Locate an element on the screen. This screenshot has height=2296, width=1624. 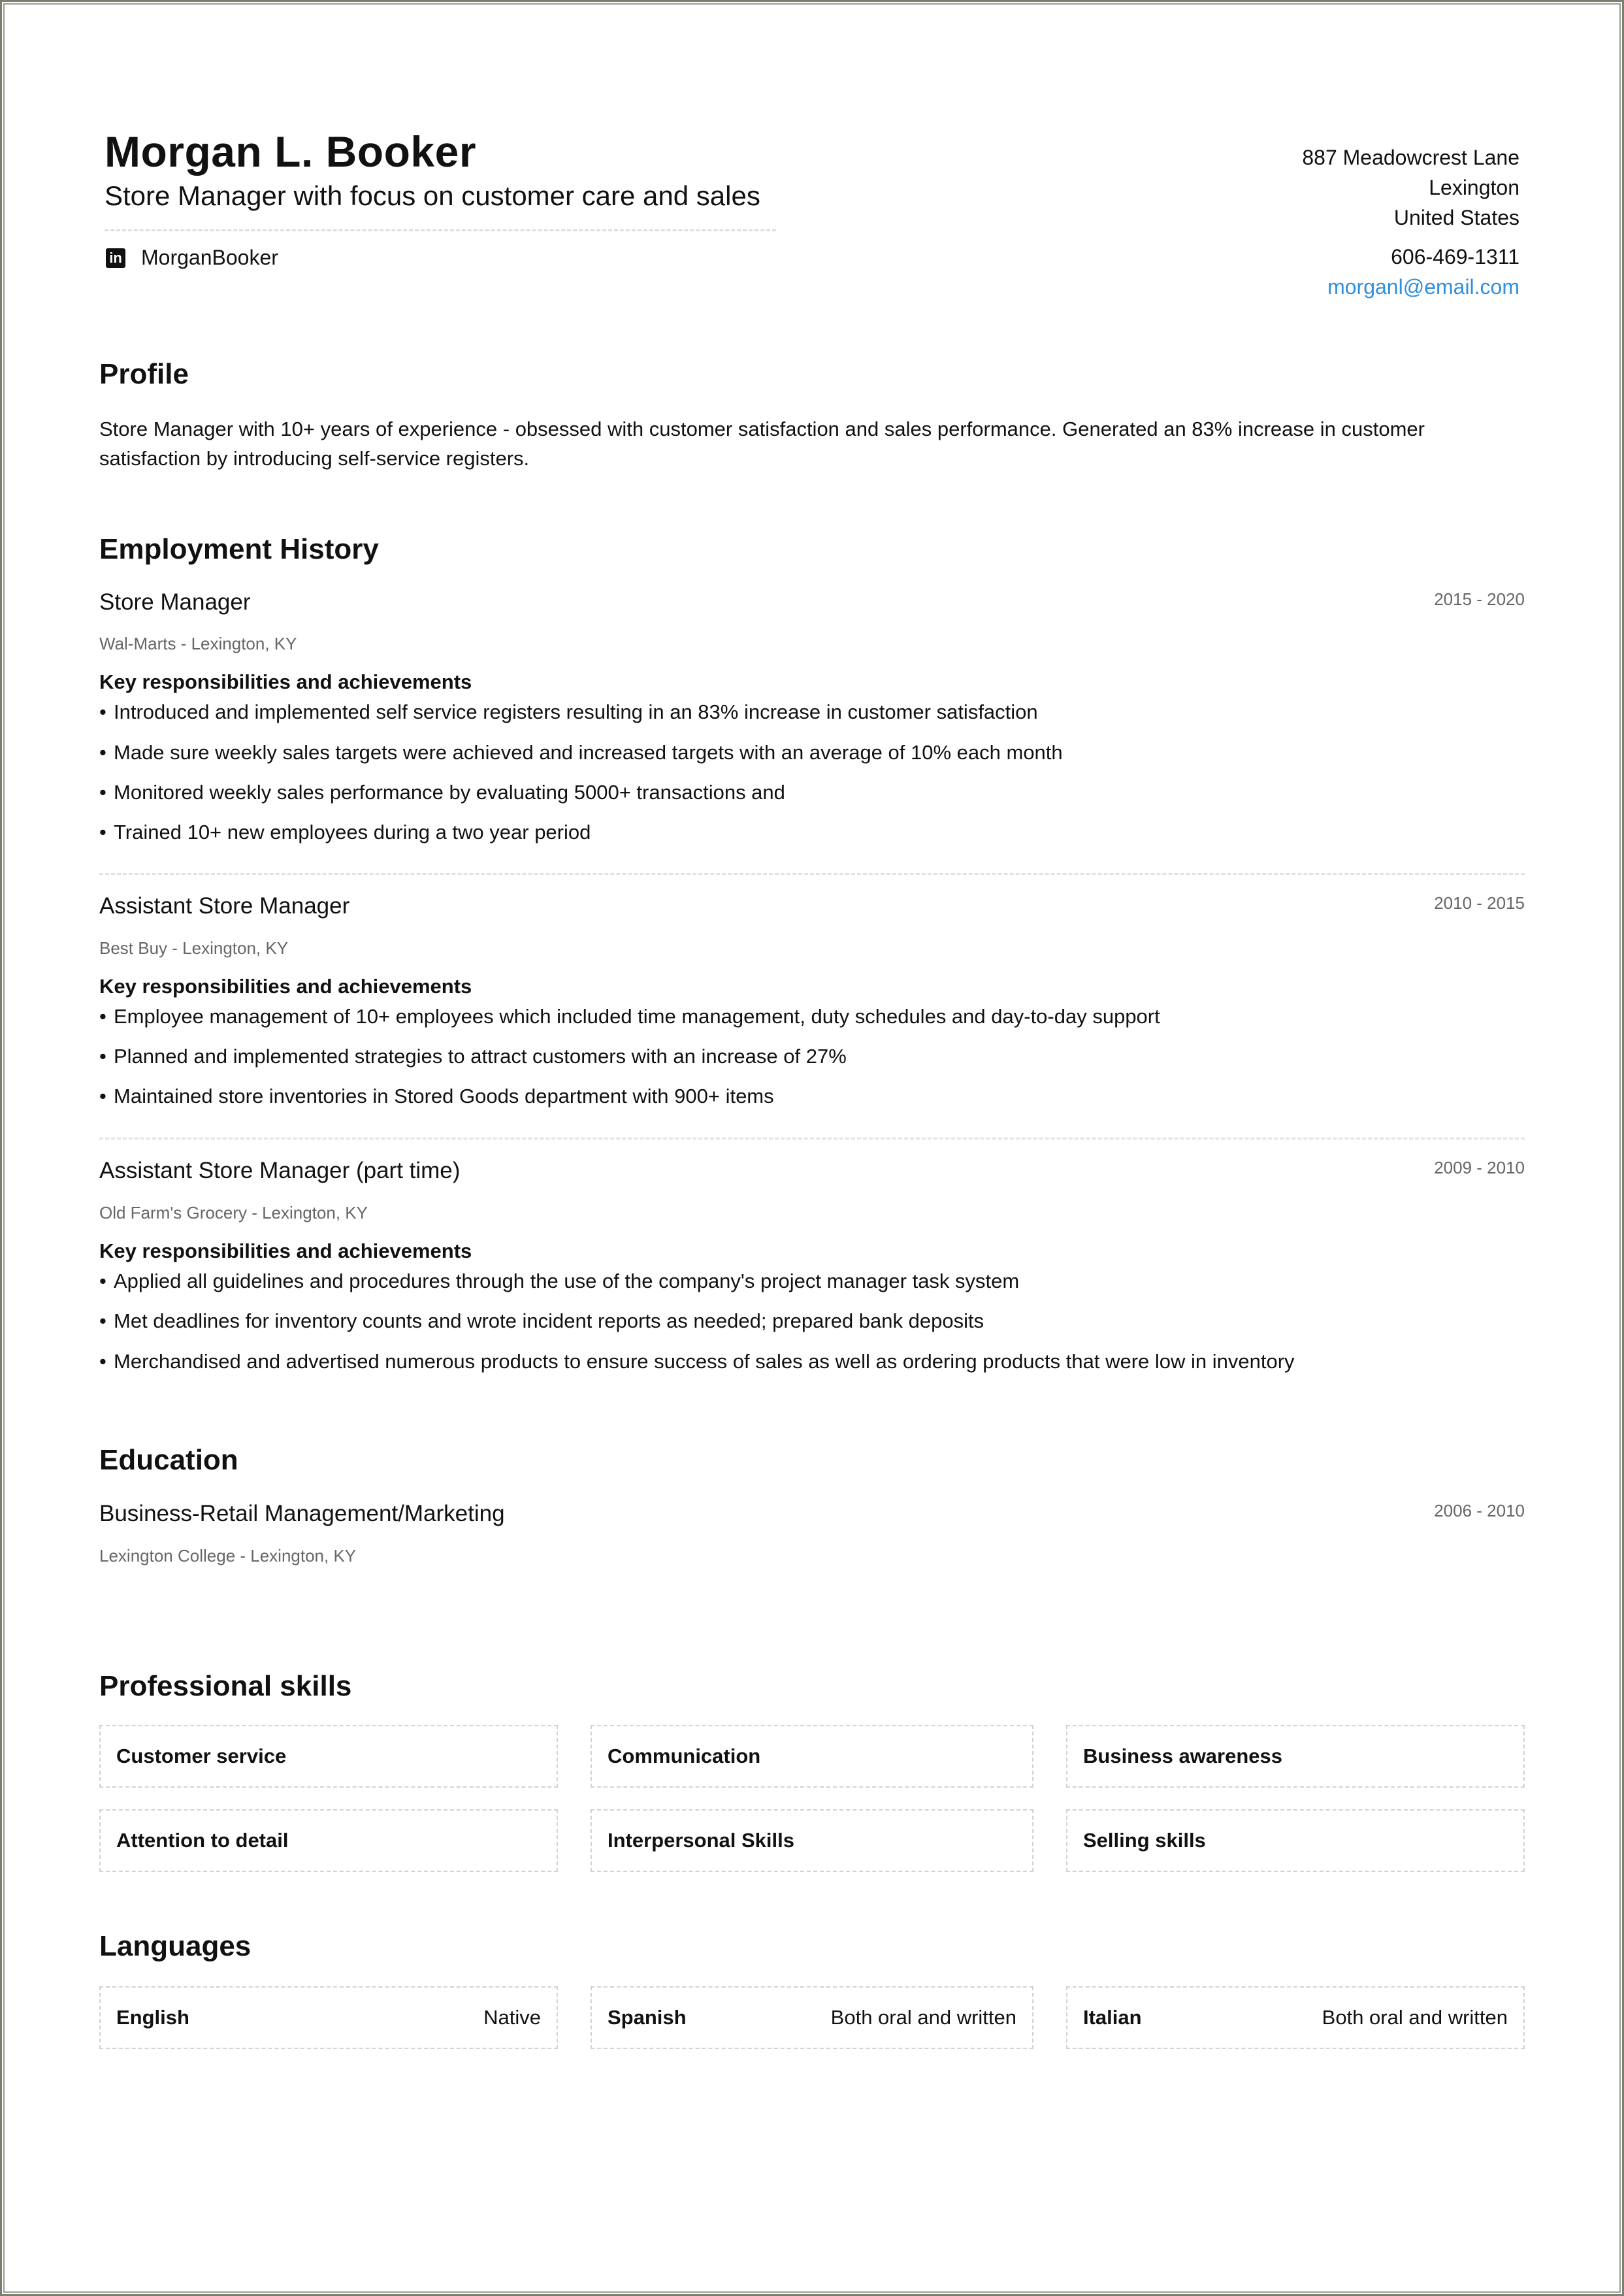
address-country: United States is located at coordinates (1456, 217).